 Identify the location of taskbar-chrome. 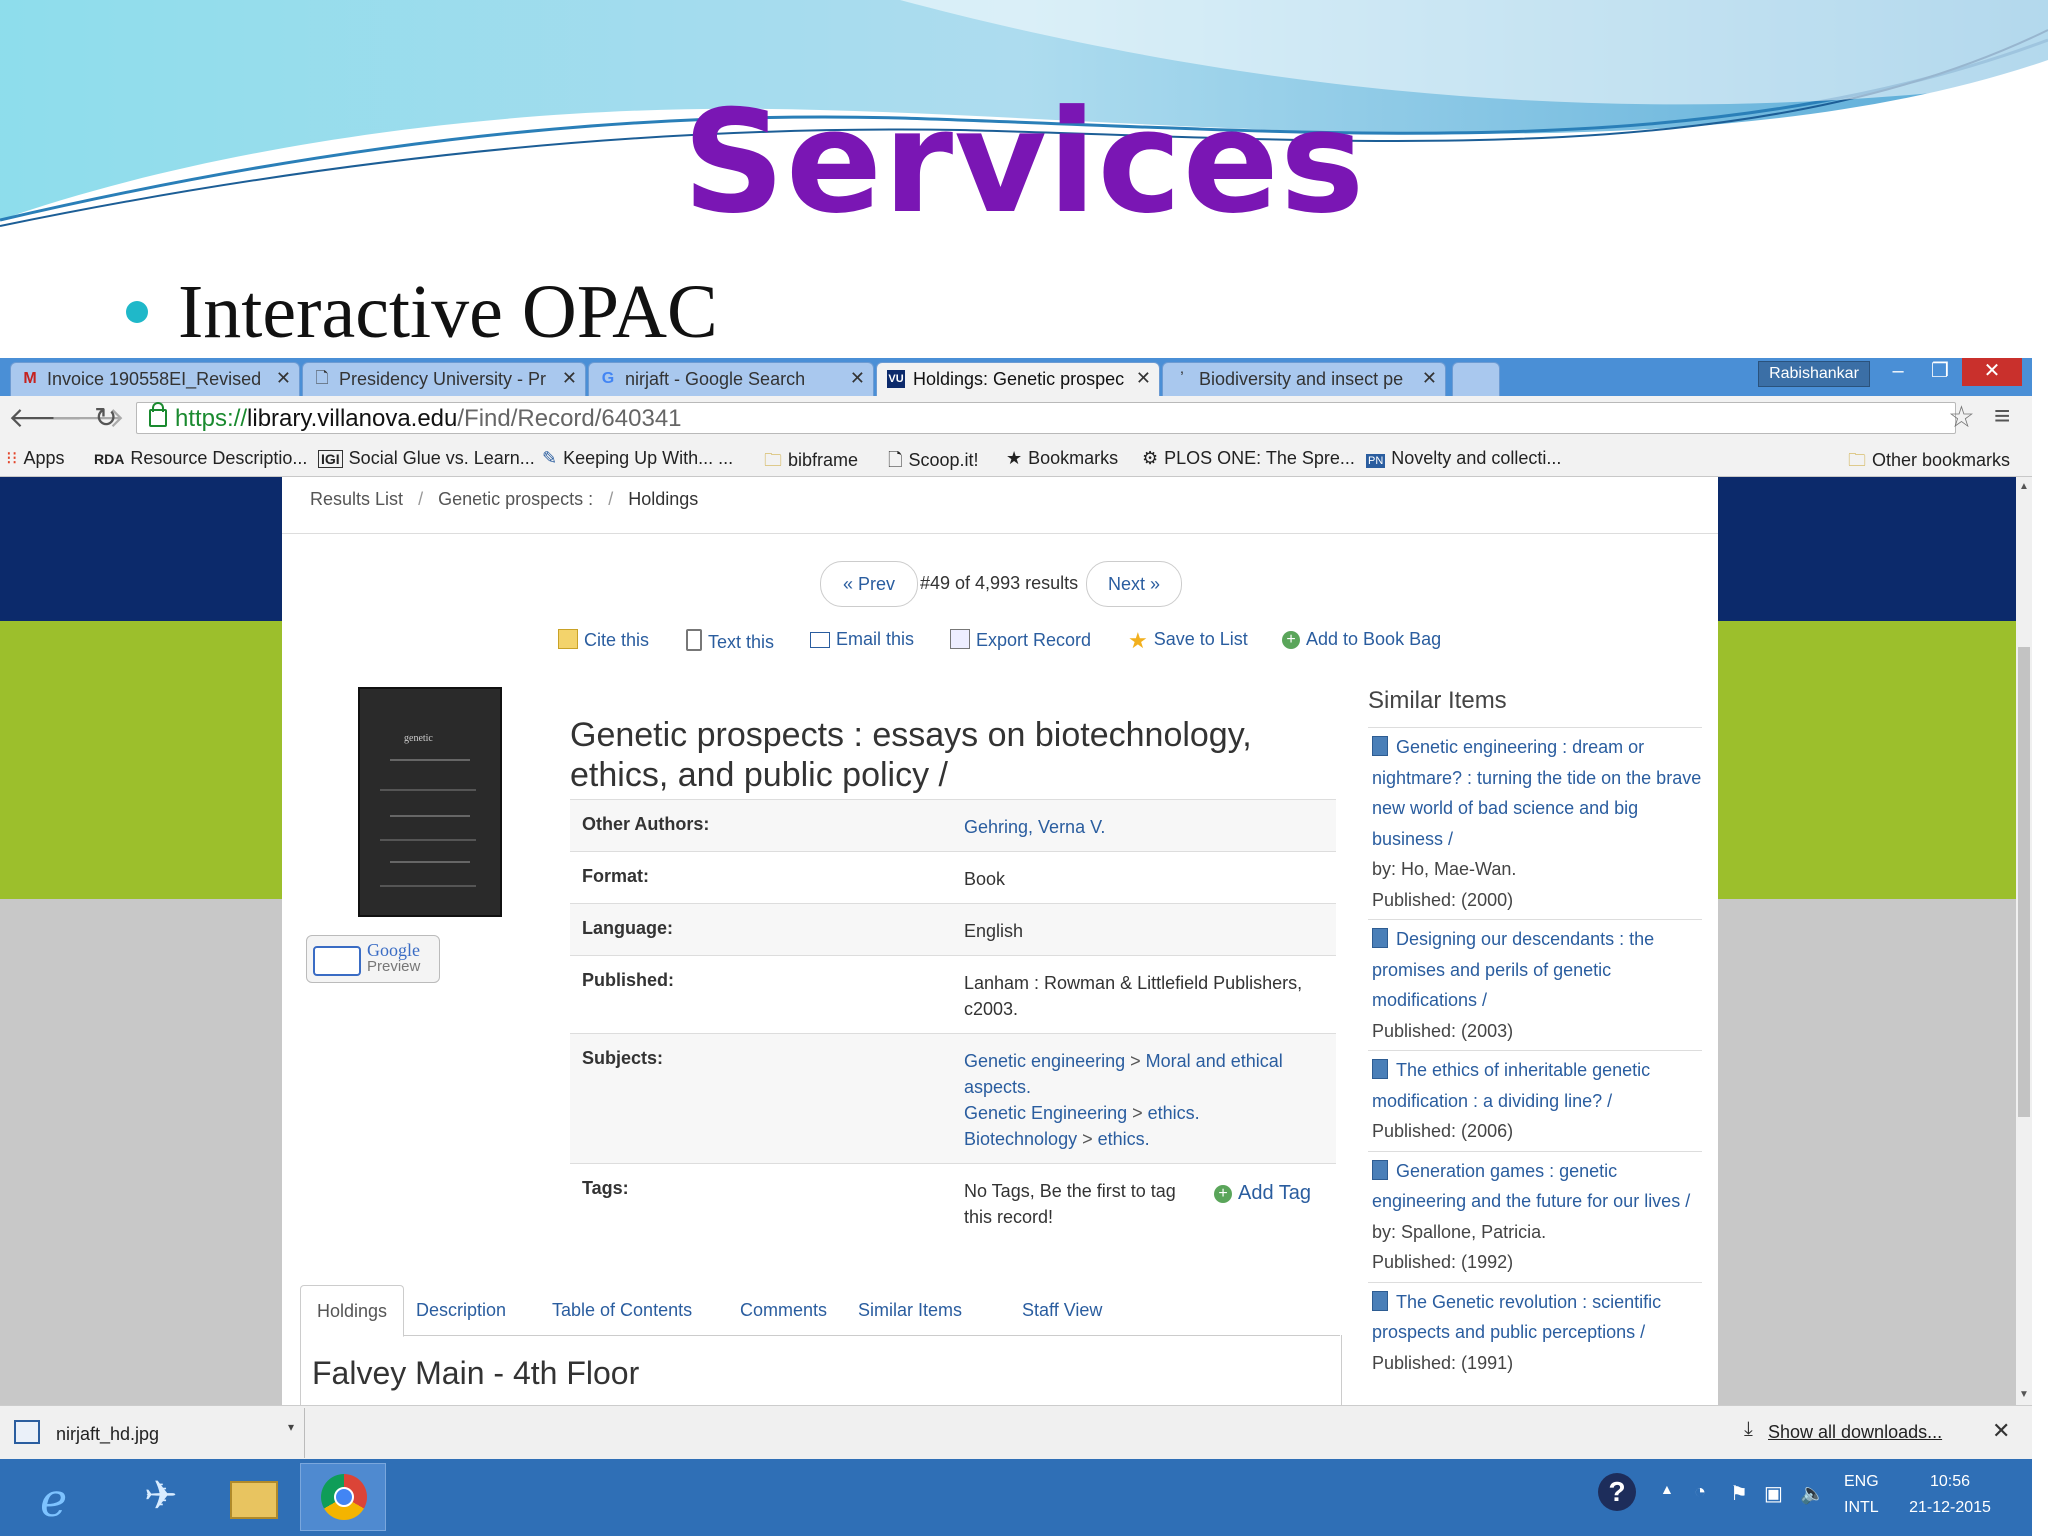
(343, 1497).